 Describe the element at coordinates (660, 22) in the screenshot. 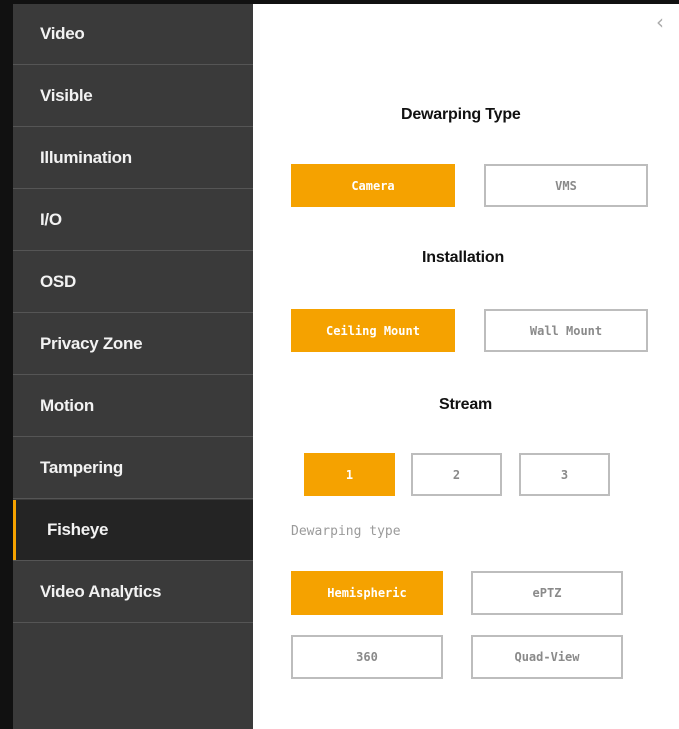

I see `chevron-left-icon: ‹` at that location.